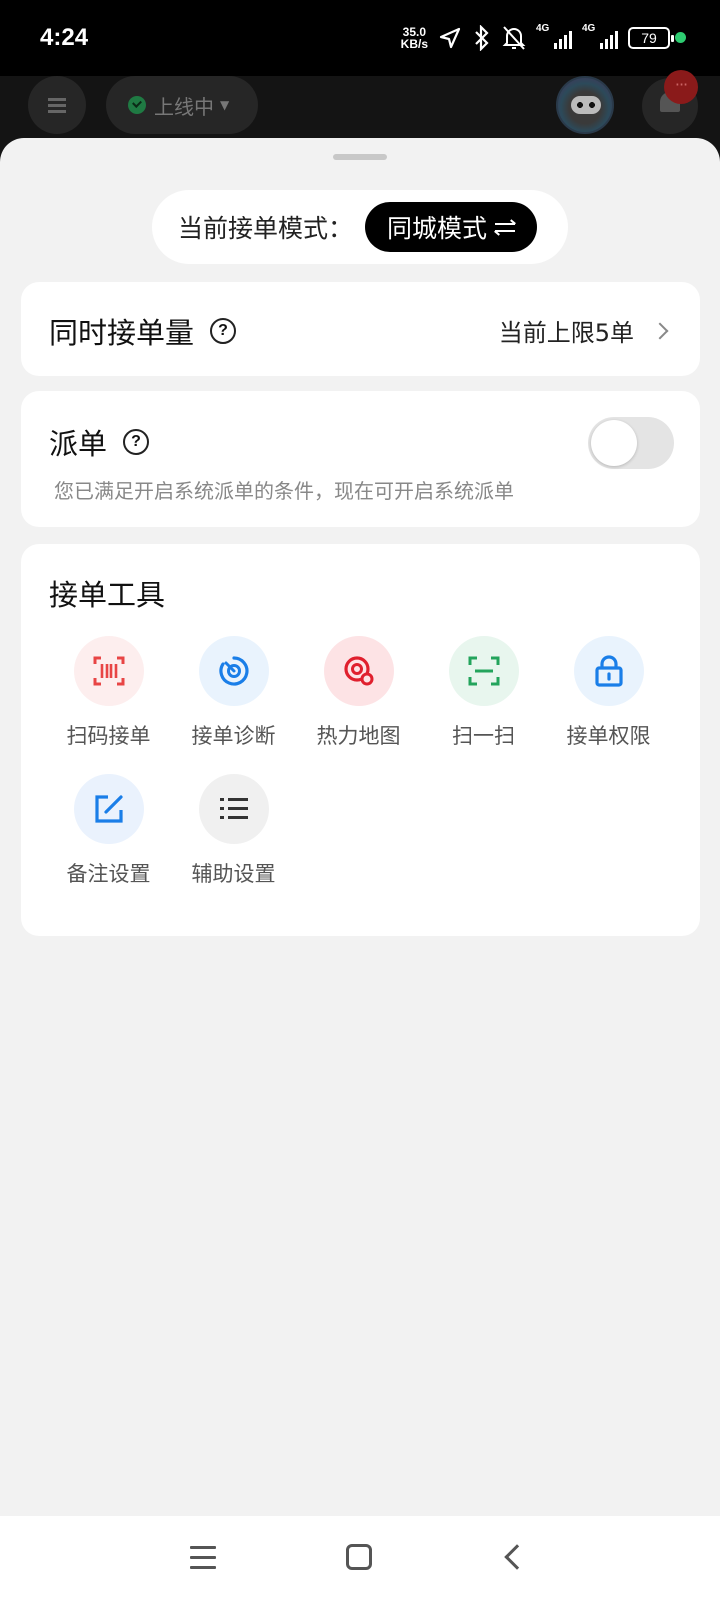  I want to click on network-speed: 35.0 KB/s, so click(414, 38).